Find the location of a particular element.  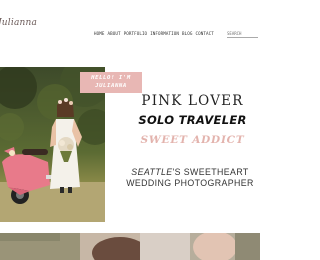

tagline-line2: WEDDING PHOTOGRAPHER is located at coordinates (190, 183).